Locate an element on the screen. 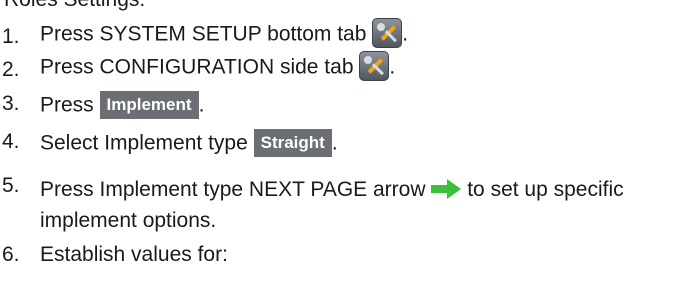 Image resolution: width=680 pixels, height=281 pixels. step-number: 4. is located at coordinates (11, 141).